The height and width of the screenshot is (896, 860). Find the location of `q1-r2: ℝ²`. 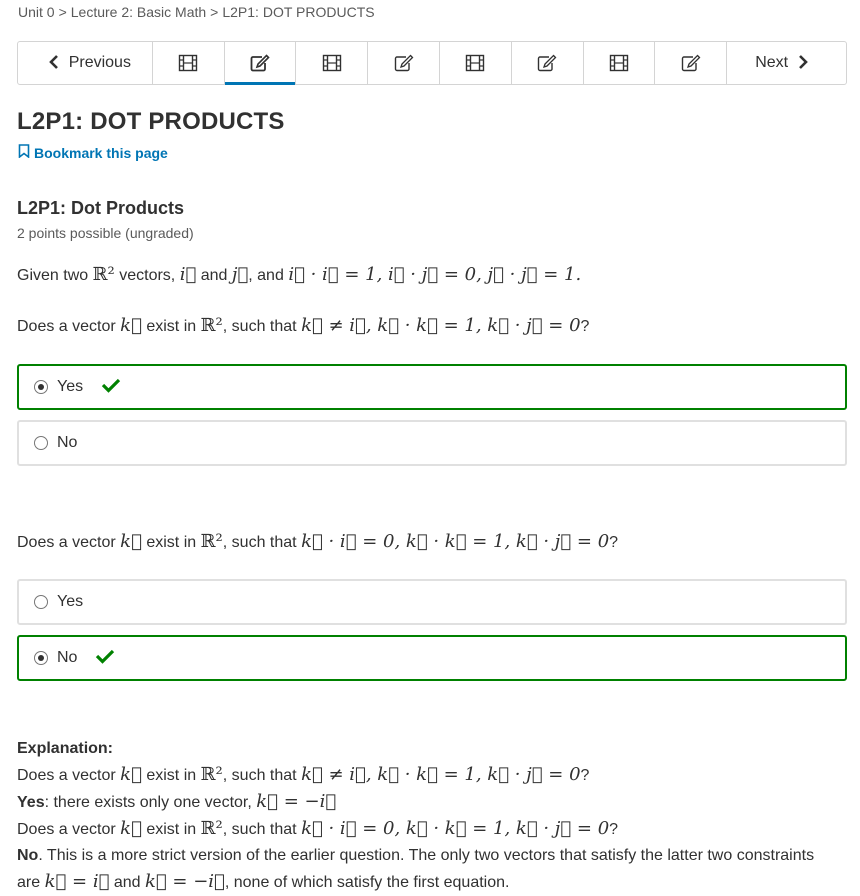

q1-r2: ℝ² is located at coordinates (211, 325).